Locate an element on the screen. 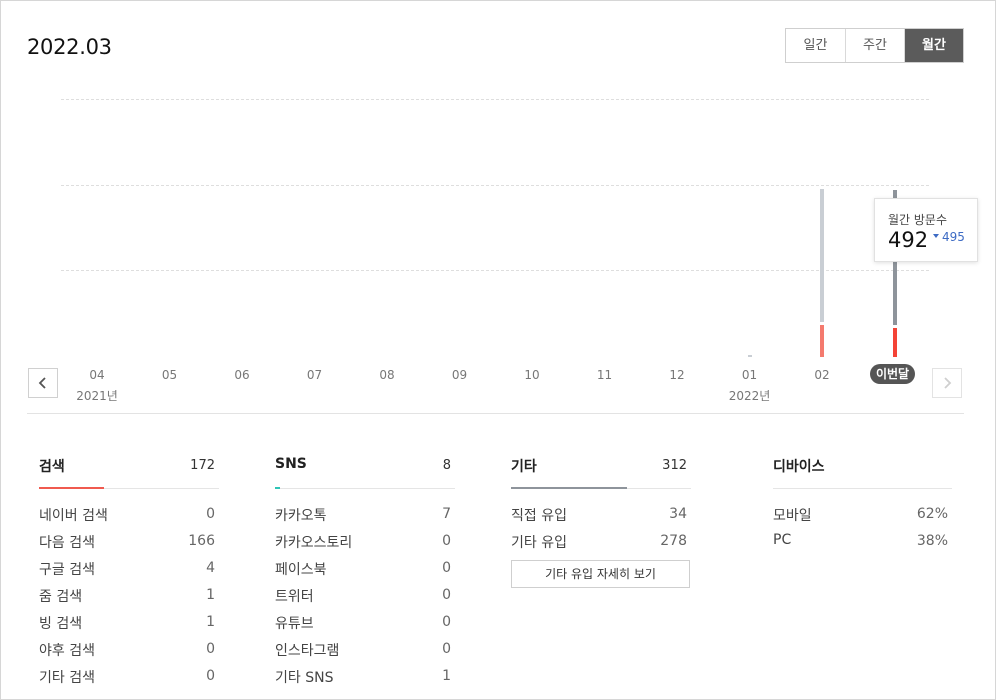  list-item: 유튜브 0 is located at coordinates (365, 624).